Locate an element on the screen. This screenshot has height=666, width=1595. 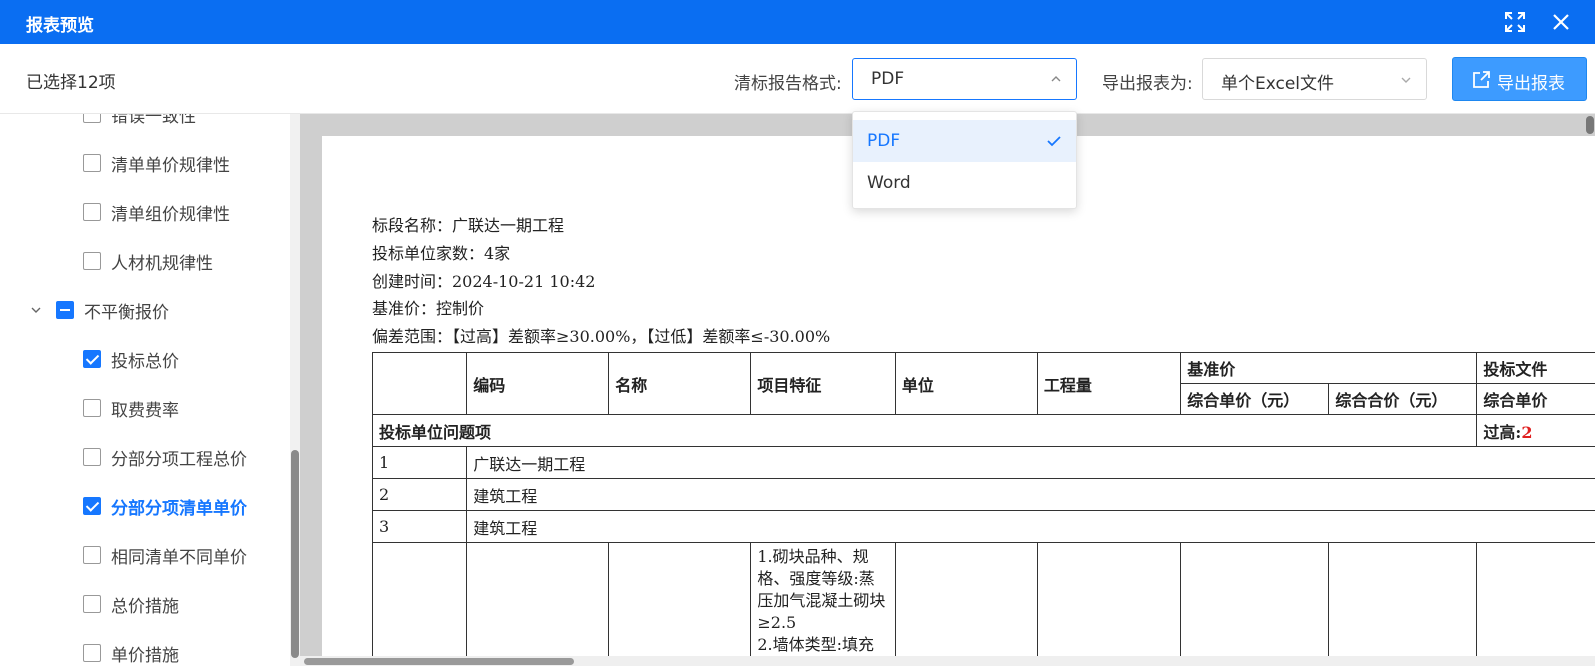
sidebar-scrollbar-thumb is located at coordinates (295, 554).